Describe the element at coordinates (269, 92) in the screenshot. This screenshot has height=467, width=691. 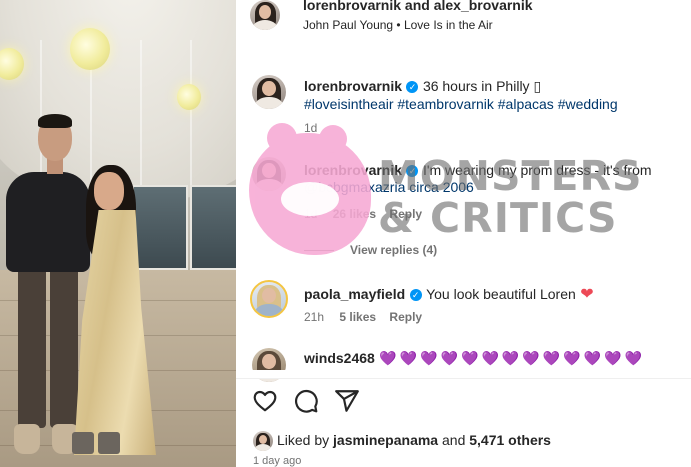
I see `caption-avatar` at that location.